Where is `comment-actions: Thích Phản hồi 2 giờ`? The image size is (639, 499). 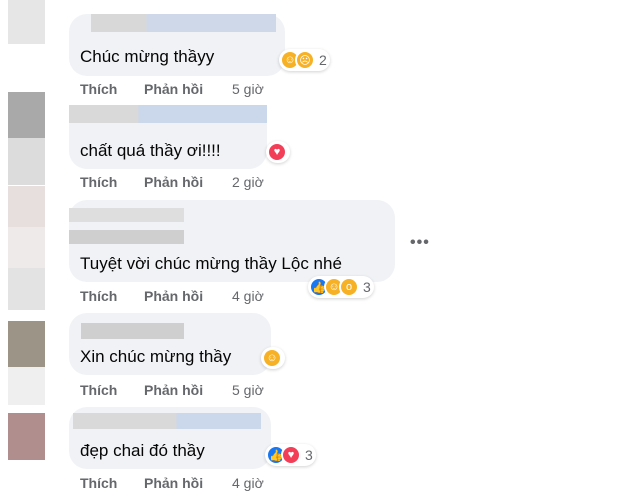 comment-actions: Thích Phản hồi 2 giờ is located at coordinates (172, 182).